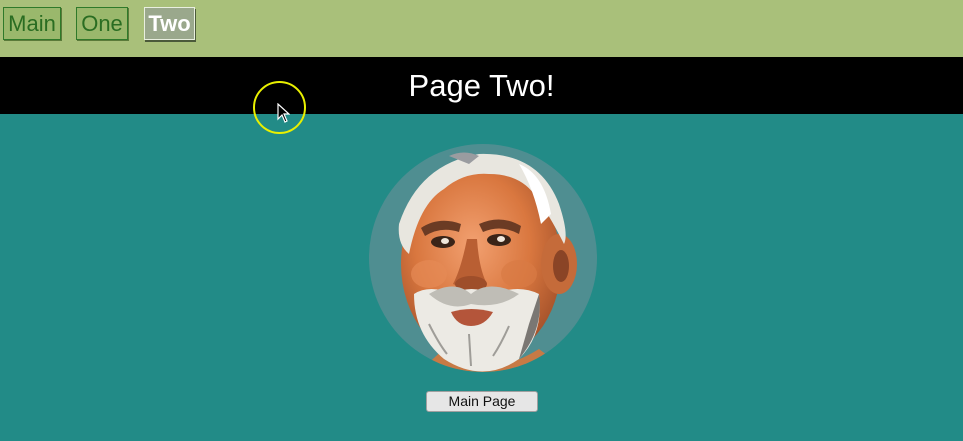  What do you see at coordinates (482, 401) in the screenshot?
I see `main-page-button: Main Page` at bounding box center [482, 401].